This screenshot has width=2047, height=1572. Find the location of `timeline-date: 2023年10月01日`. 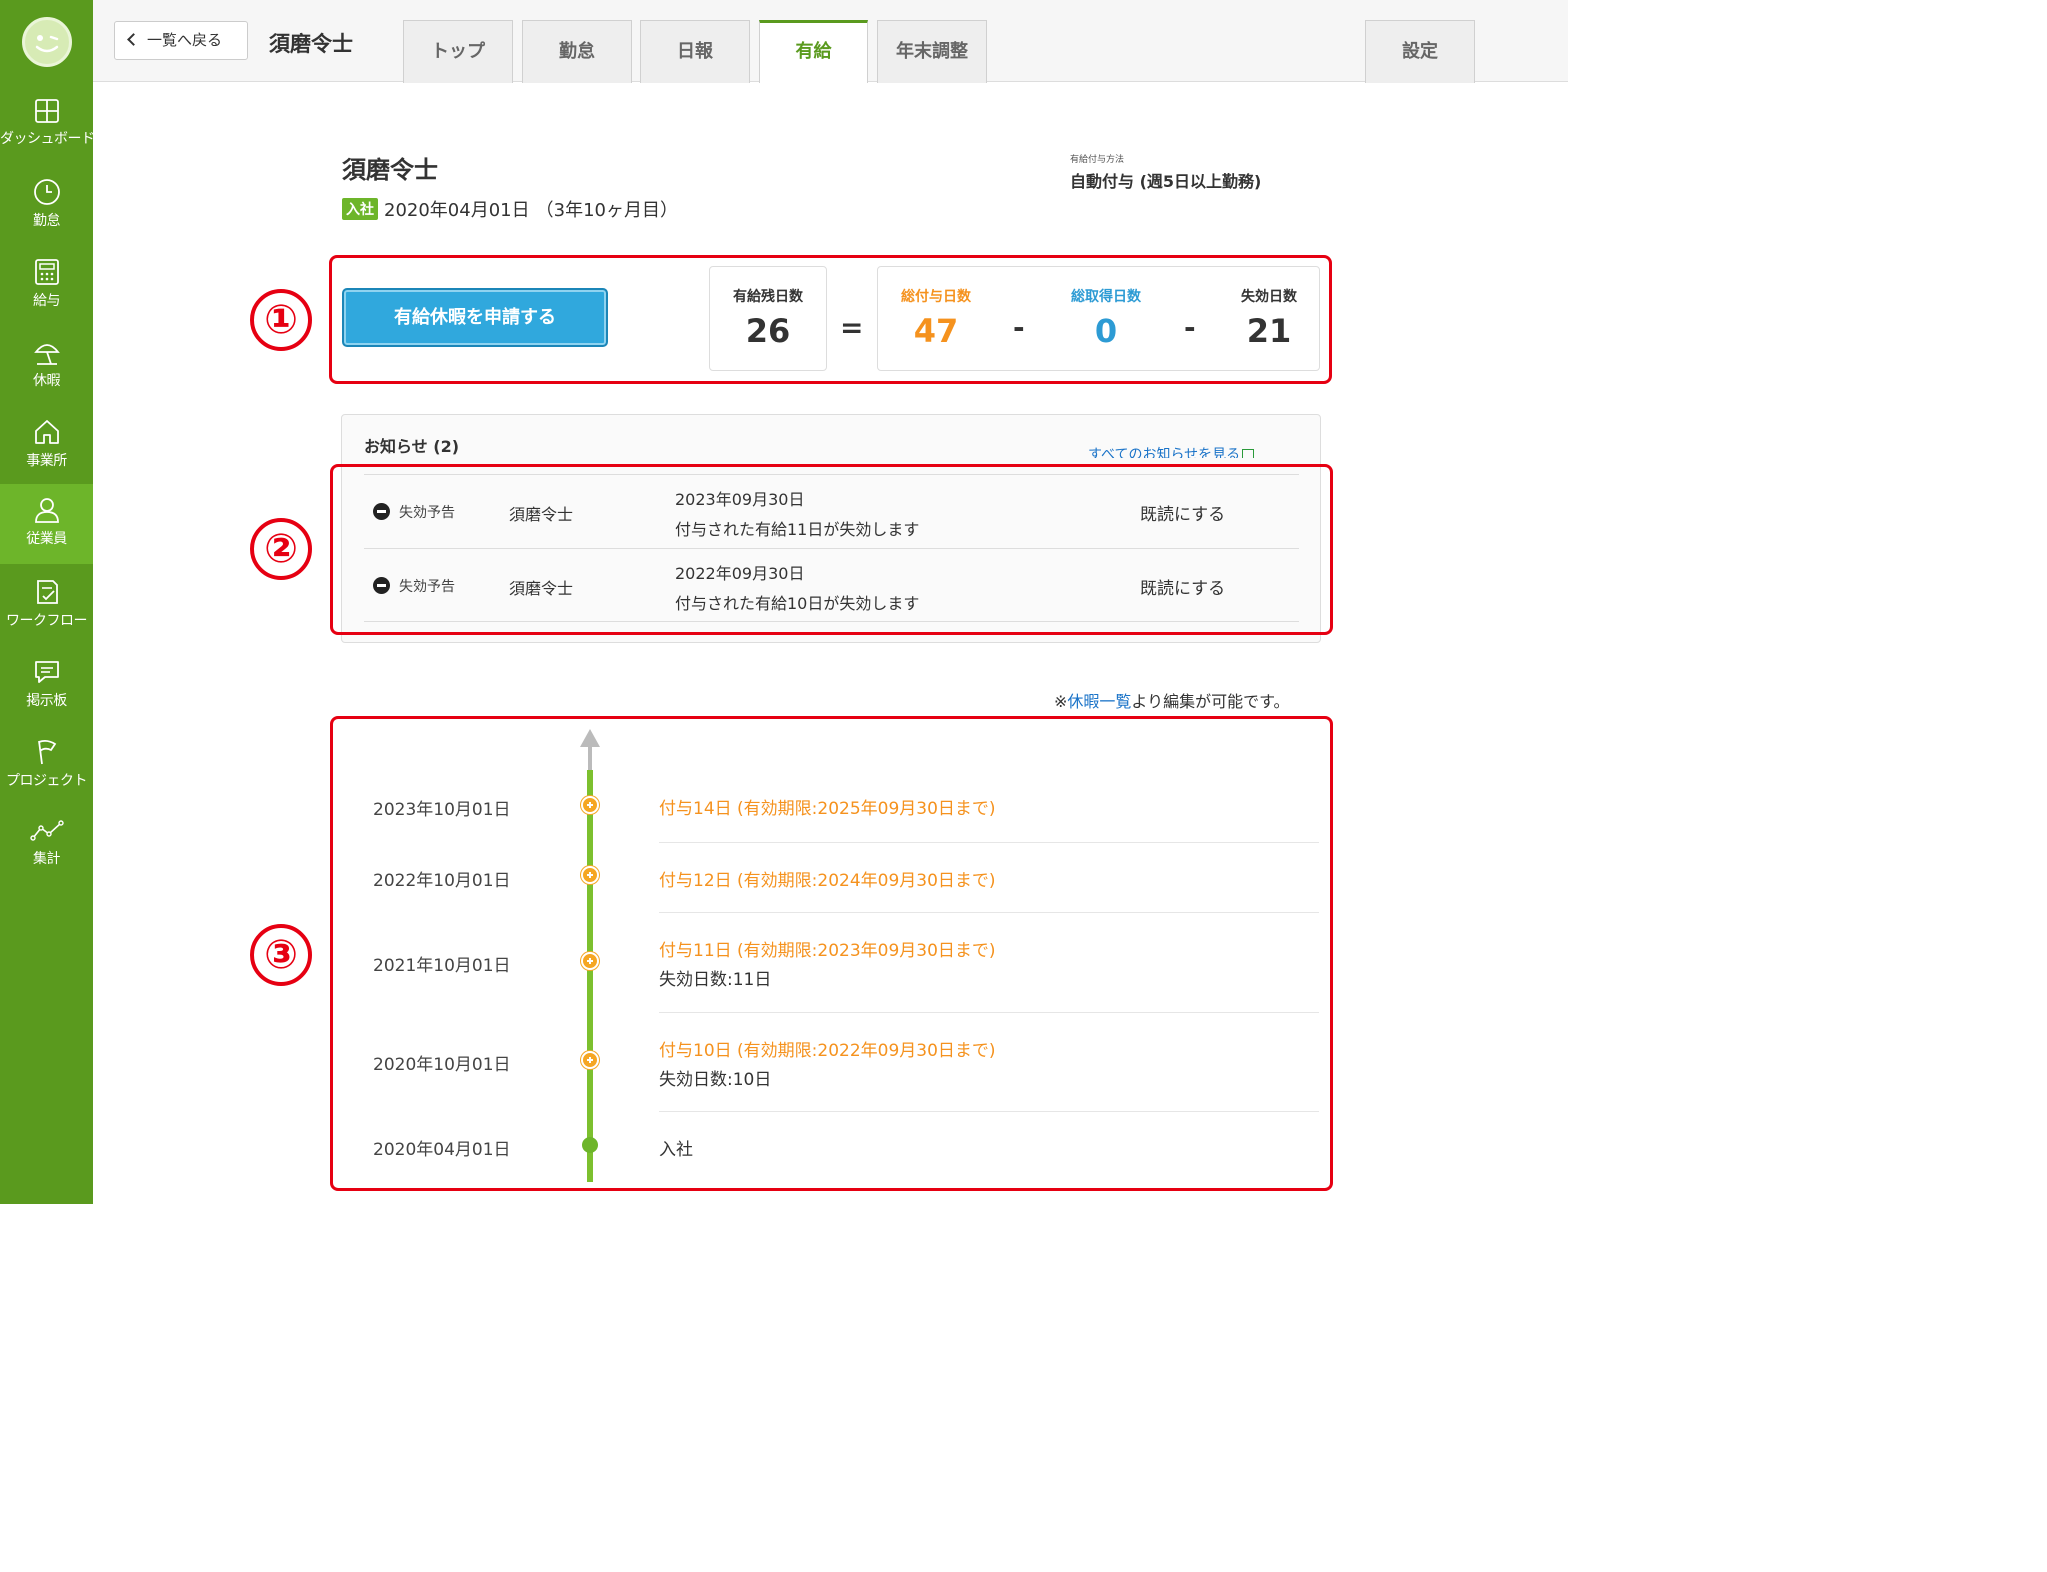

timeline-date: 2023年10月01日 is located at coordinates (442, 810).